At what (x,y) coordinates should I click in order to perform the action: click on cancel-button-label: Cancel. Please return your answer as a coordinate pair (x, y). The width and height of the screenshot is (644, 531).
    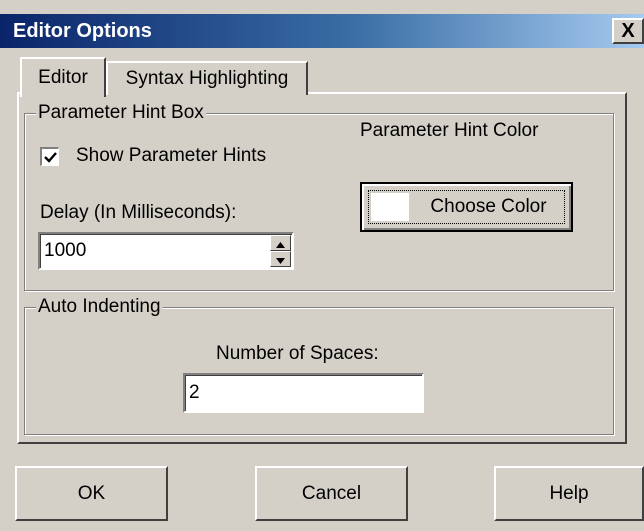
    Looking at the image, I should click on (331, 493).